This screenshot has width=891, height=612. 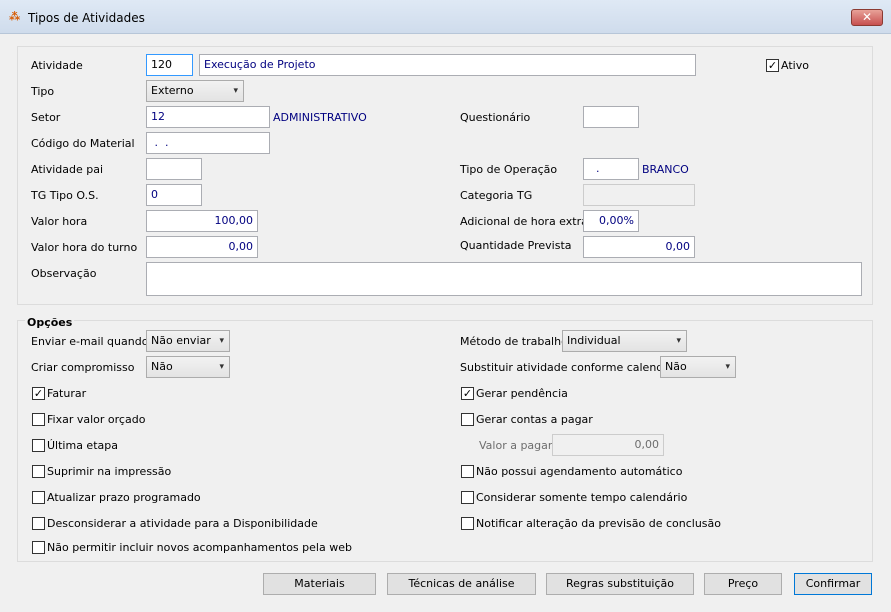 I want to click on fixar-valor-orcado-label: Fixar valor orçado, so click(x=96, y=419).